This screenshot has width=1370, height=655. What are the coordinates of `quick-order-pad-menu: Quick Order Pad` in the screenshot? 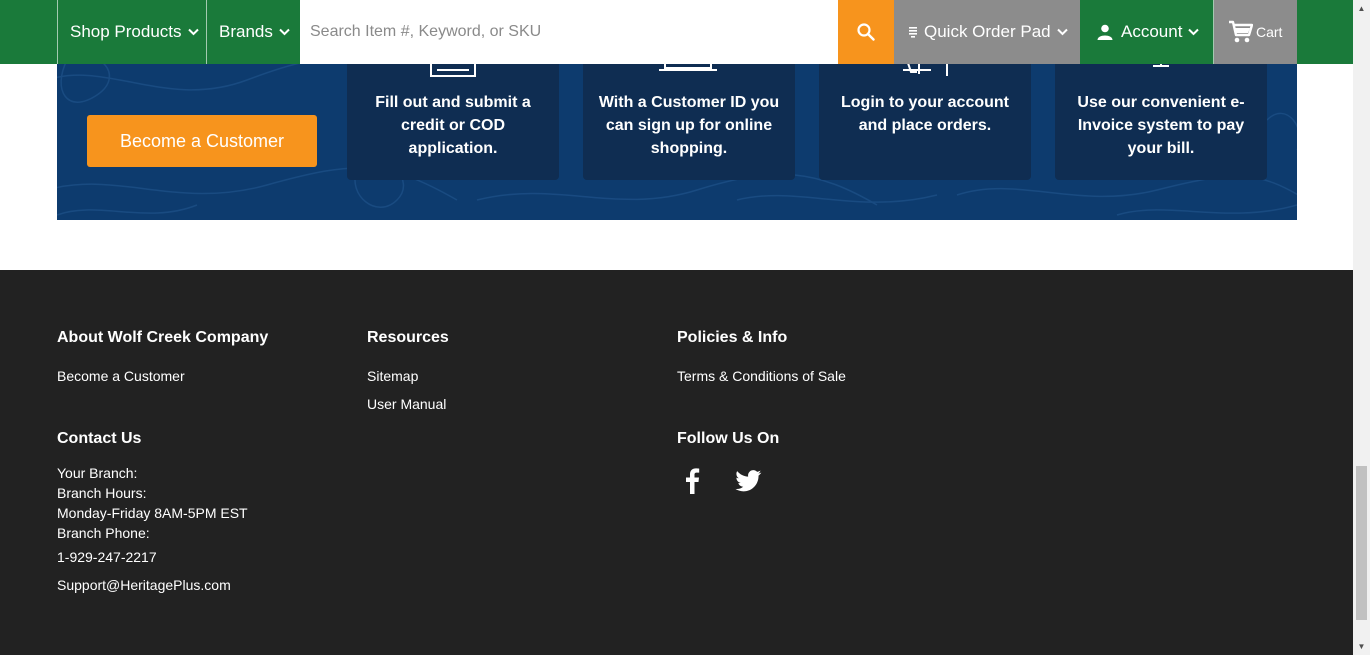 It's located at (987, 32).